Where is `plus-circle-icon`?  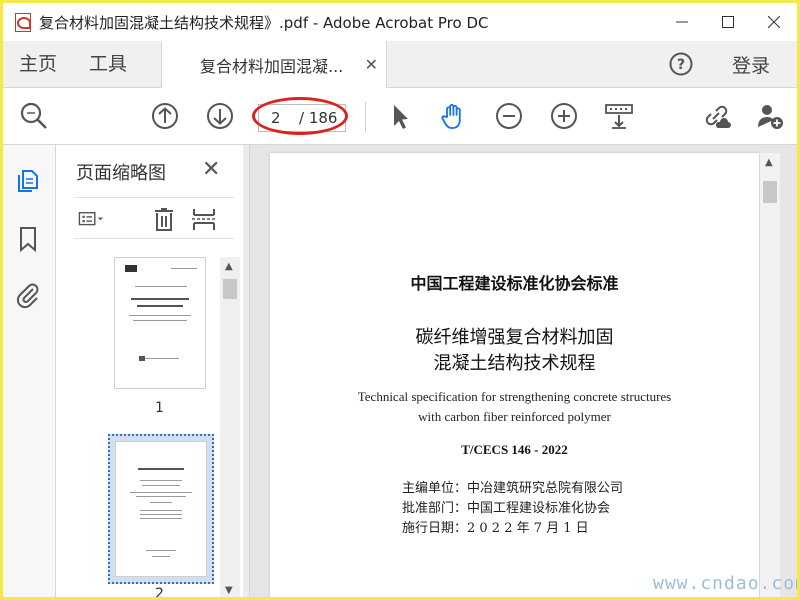
plus-circle-icon is located at coordinates (564, 116).